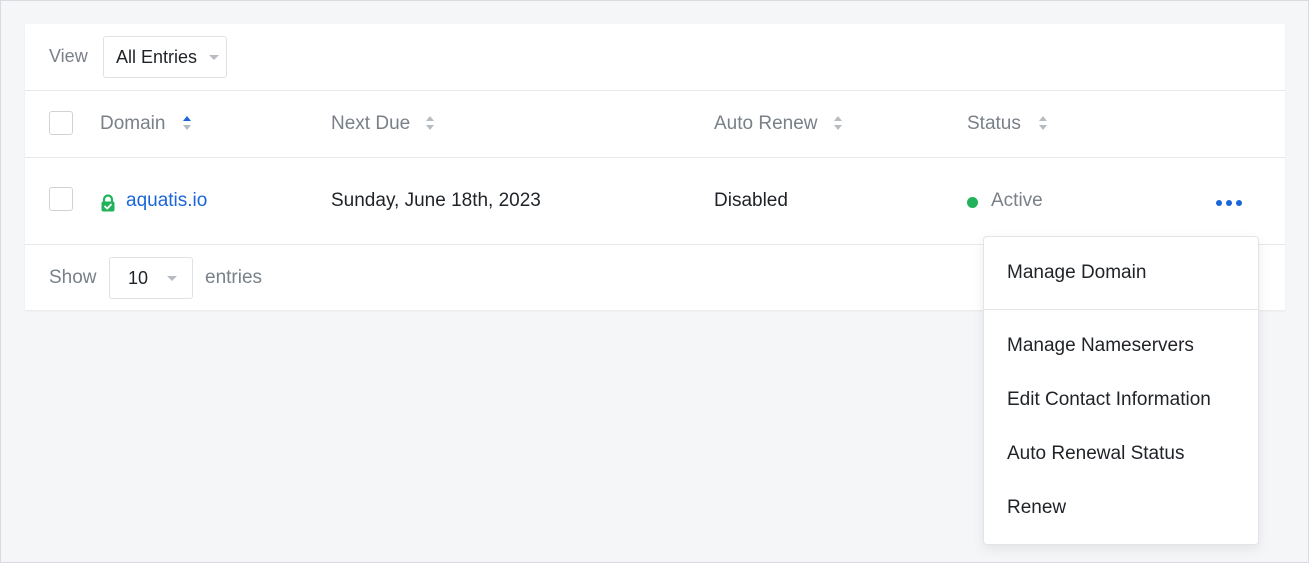  Describe the element at coordinates (61, 123) in the screenshot. I see `select-all-checkbox` at that location.